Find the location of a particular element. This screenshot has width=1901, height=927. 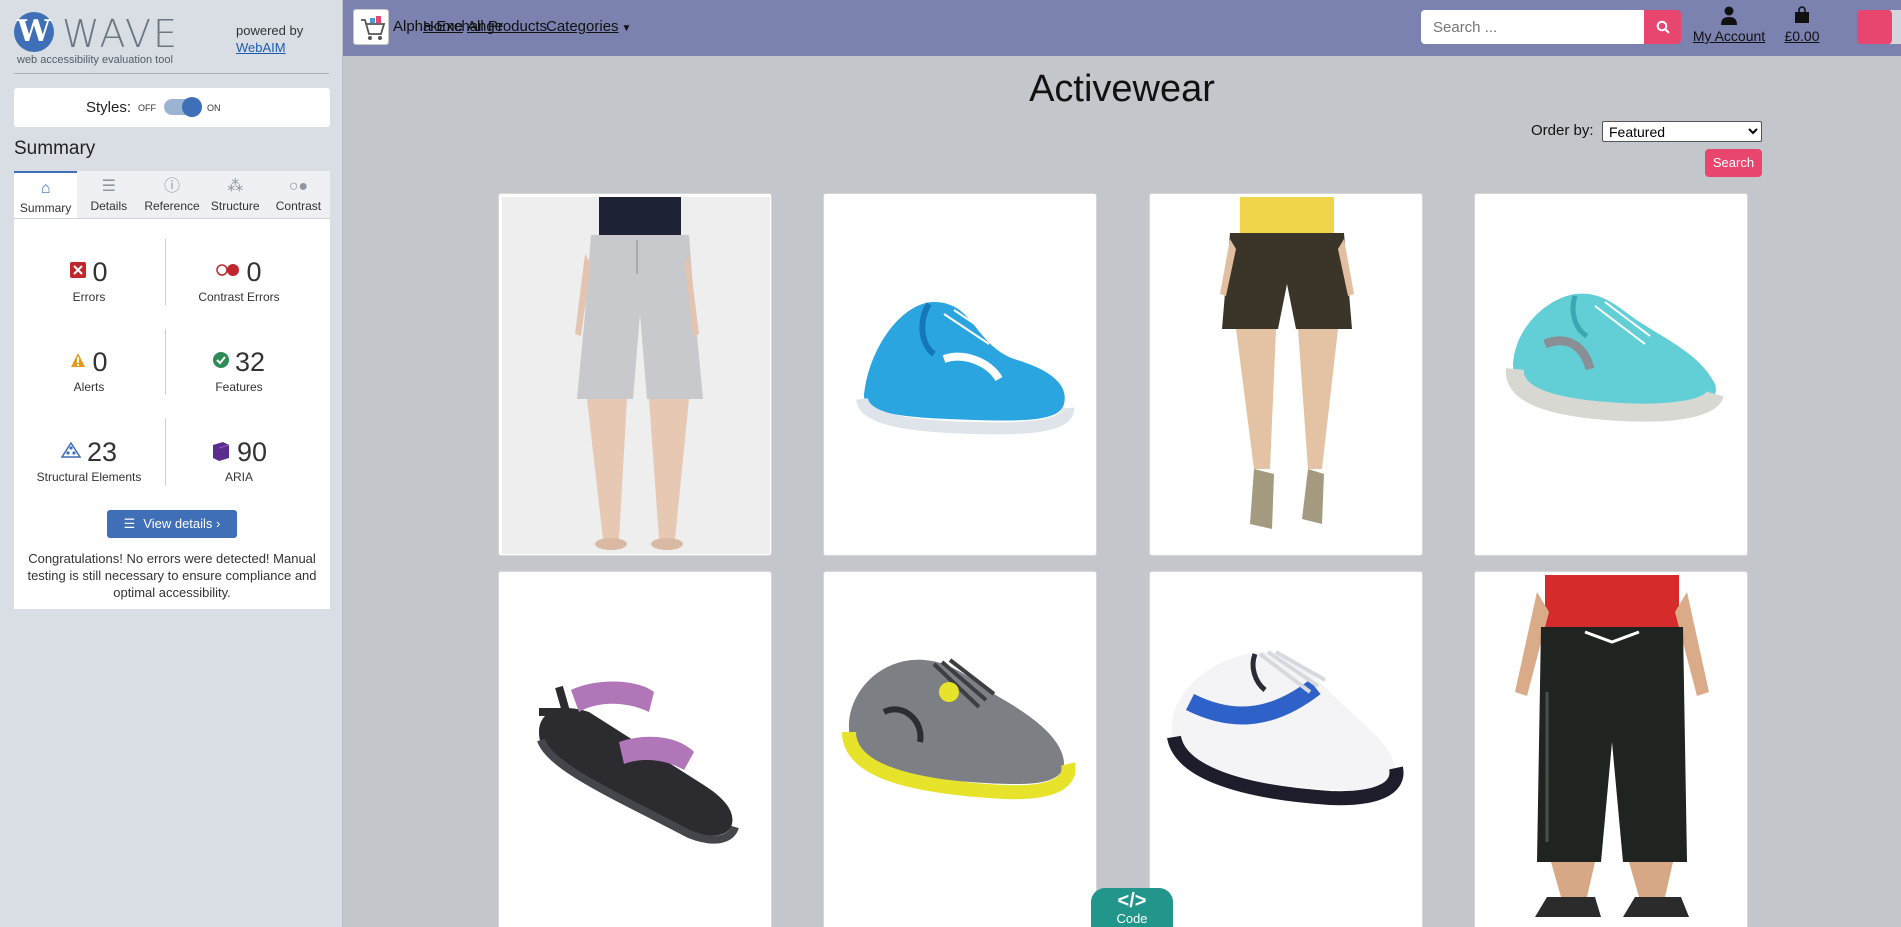

wave-logo-icon: W is located at coordinates (34, 32).